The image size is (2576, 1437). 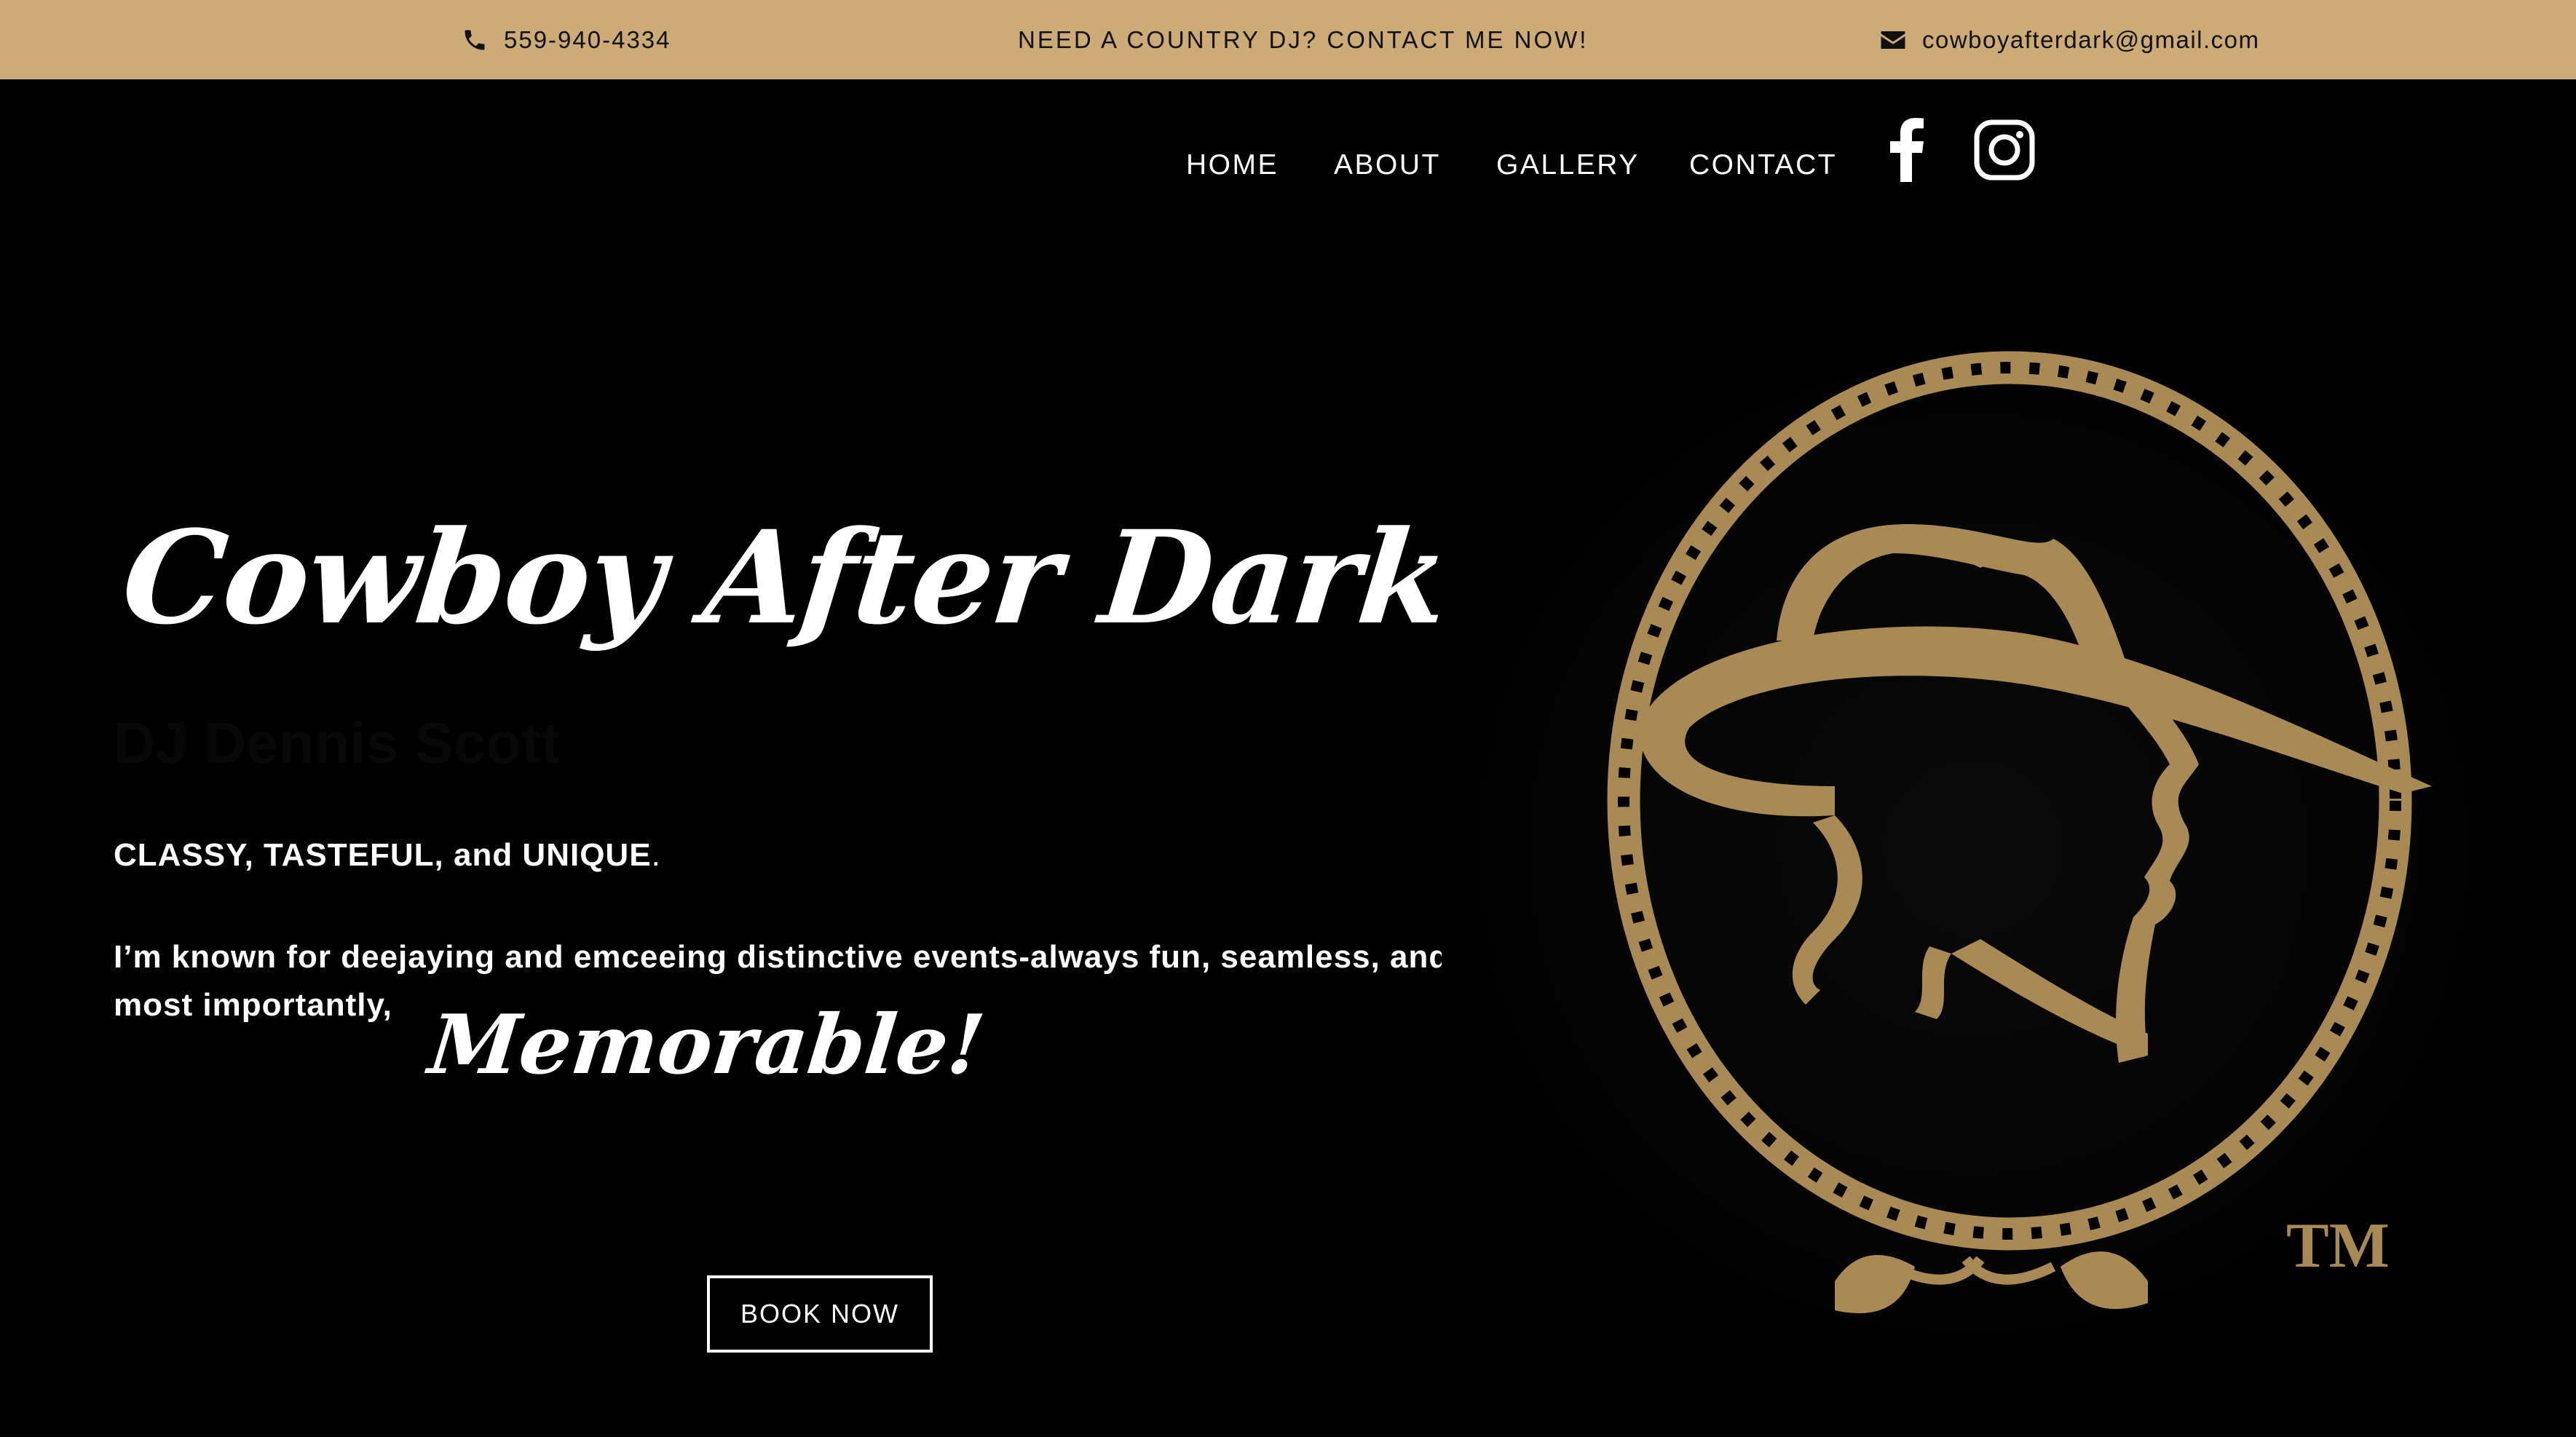 I want to click on facebook-icon, so click(x=1906, y=149).